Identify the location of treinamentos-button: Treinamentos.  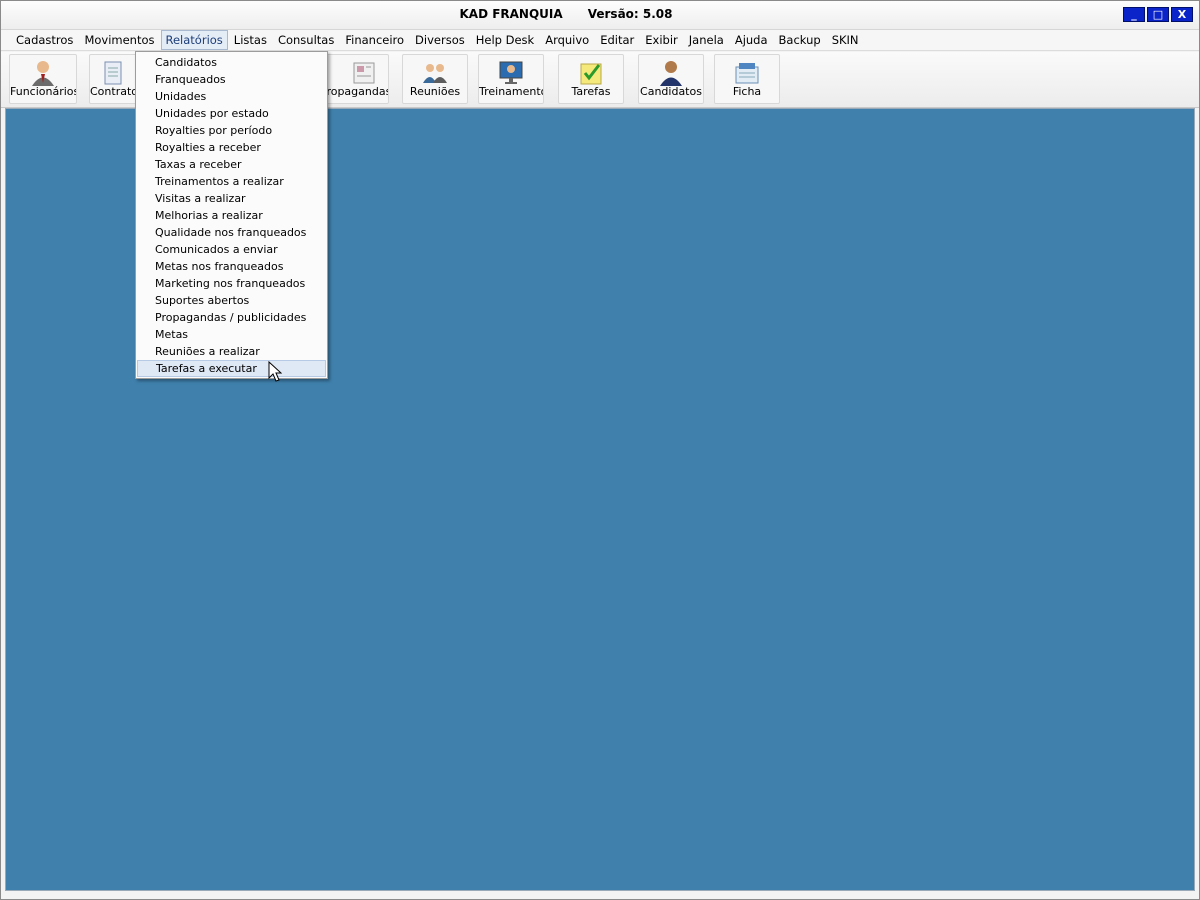
(511, 79).